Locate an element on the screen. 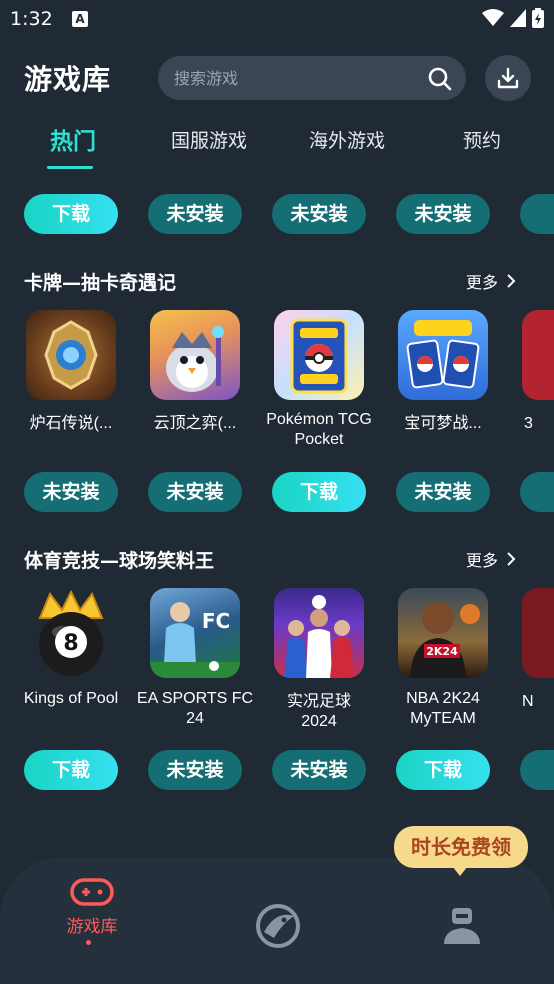  game-name-partial: N is located at coordinates (528, 701).